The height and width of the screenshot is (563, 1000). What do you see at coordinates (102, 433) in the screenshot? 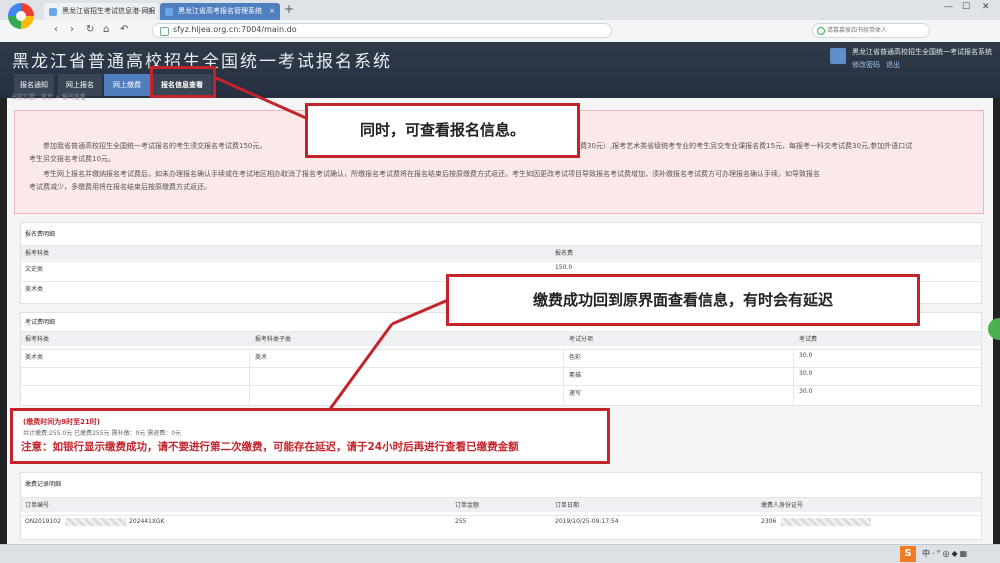
I see `payment-summary-text: 共计缴费:255.0元 已缴费255元 需补缴：0元 需退费：0元` at bounding box center [102, 433].